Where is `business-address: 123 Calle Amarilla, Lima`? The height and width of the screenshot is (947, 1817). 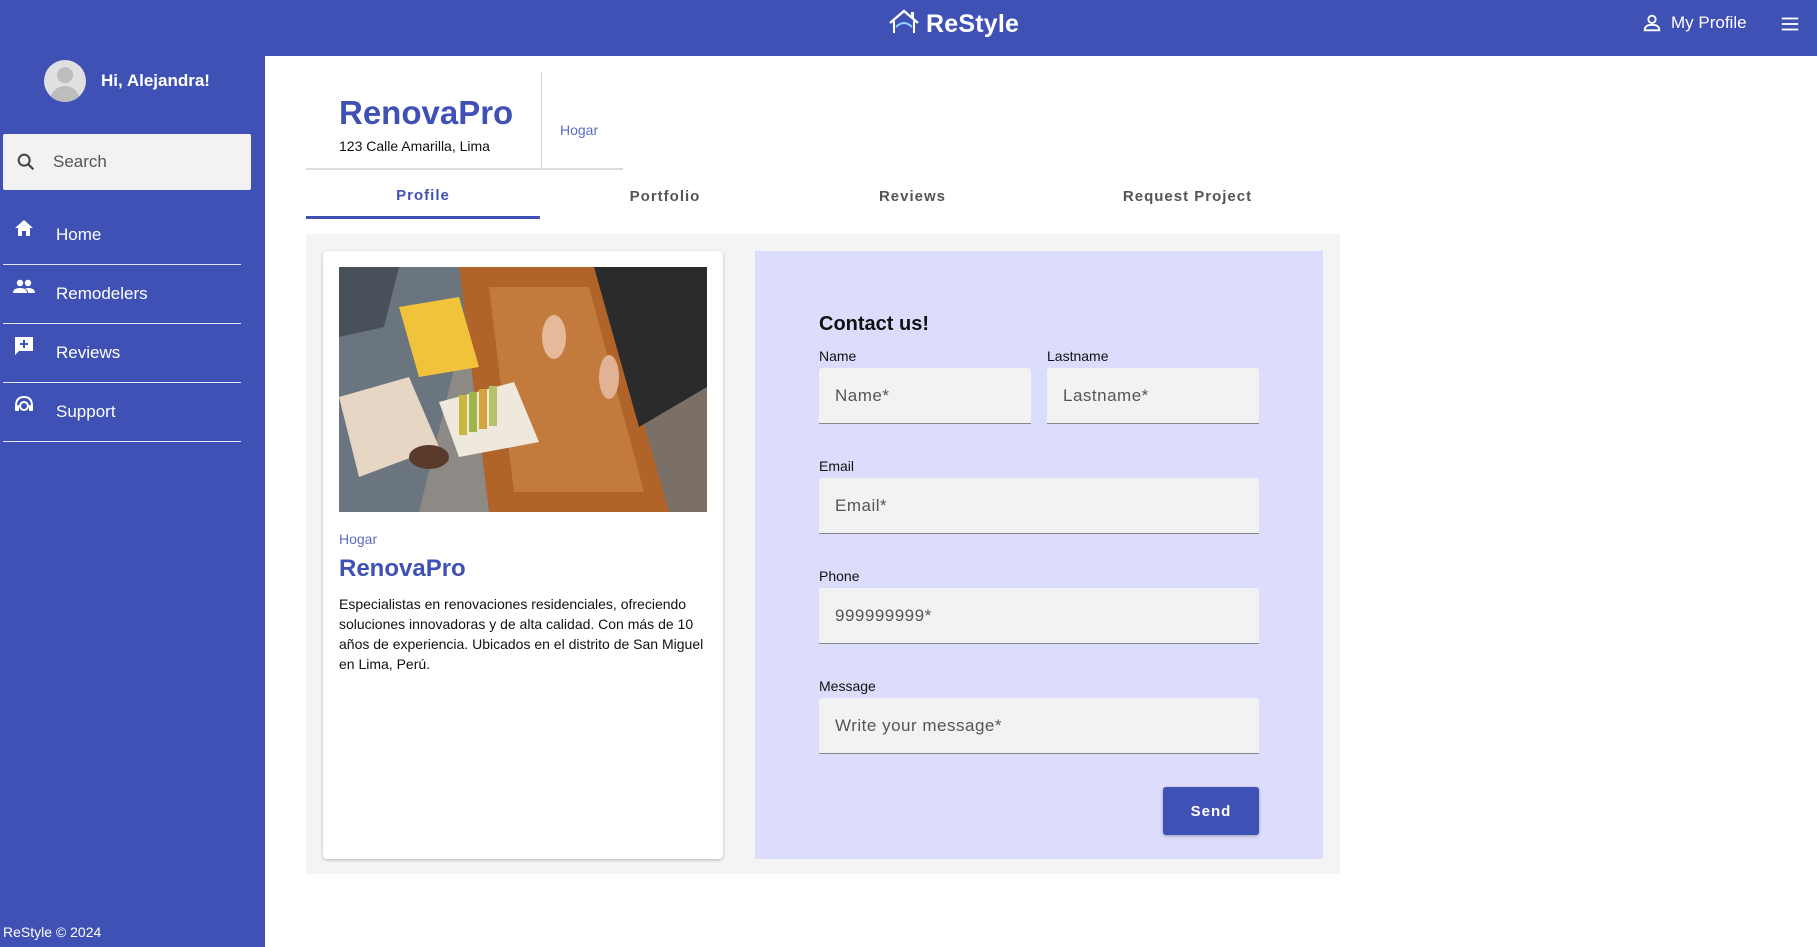
business-address: 123 Calle Amarilla, Lima is located at coordinates (414, 146).